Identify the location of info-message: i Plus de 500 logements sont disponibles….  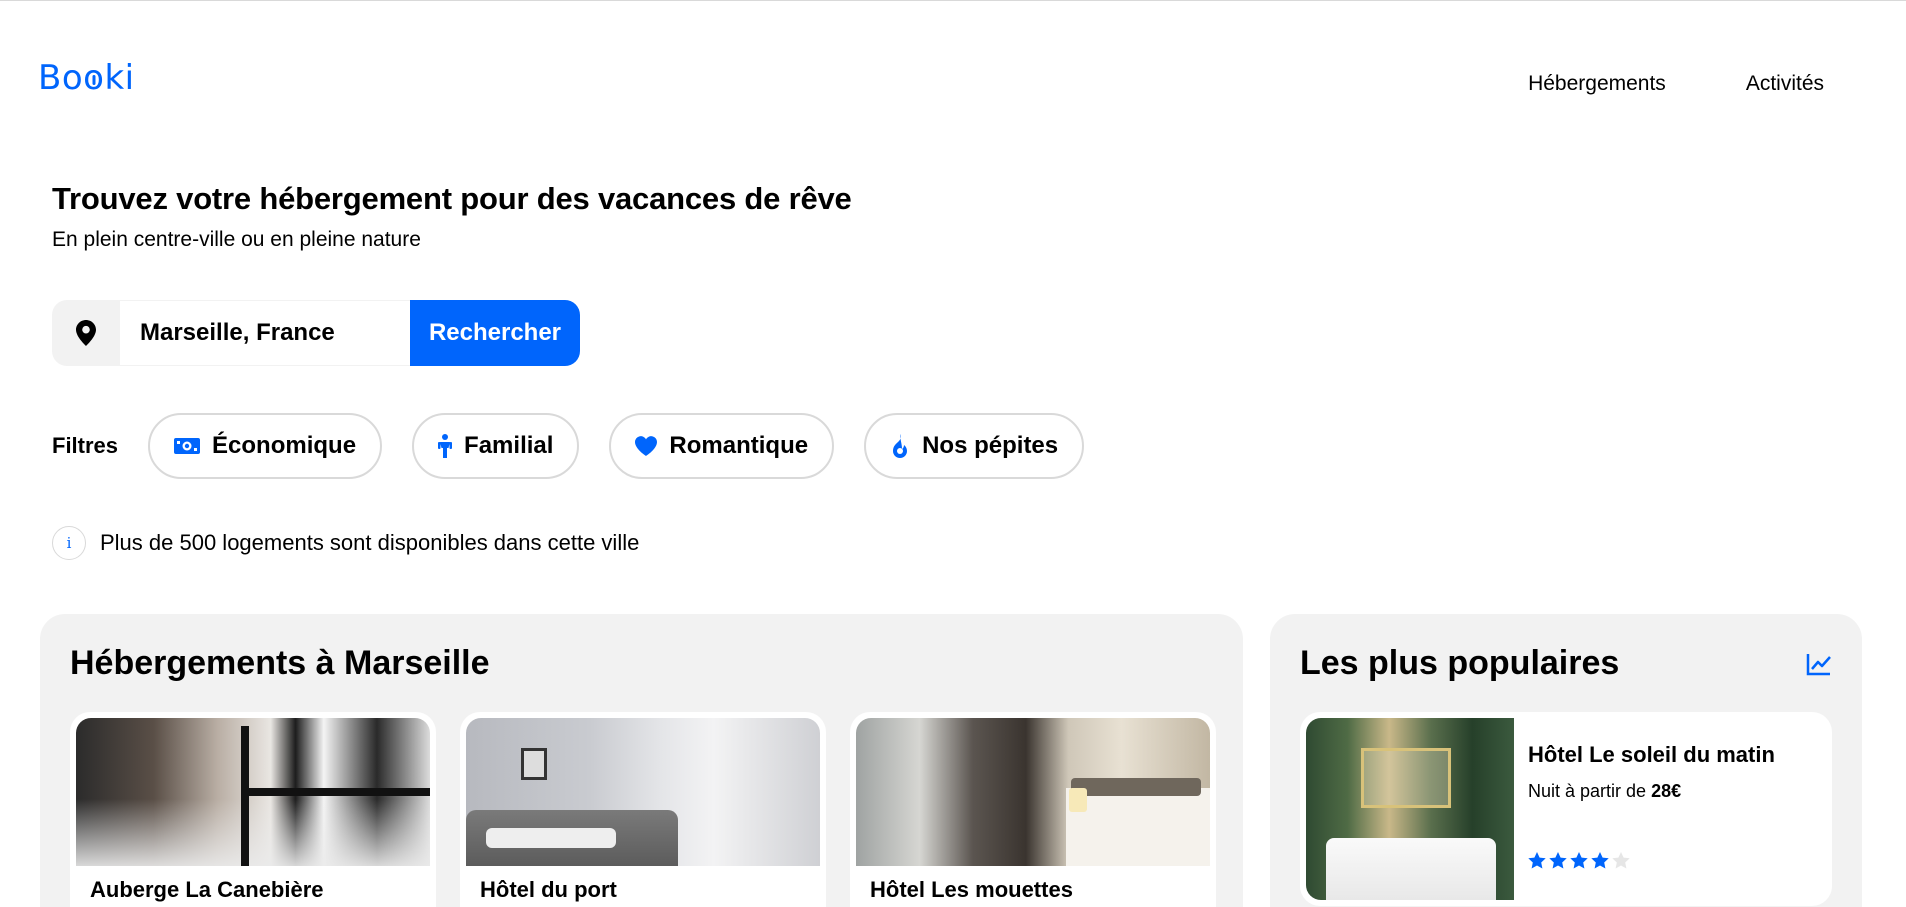
(345, 543).